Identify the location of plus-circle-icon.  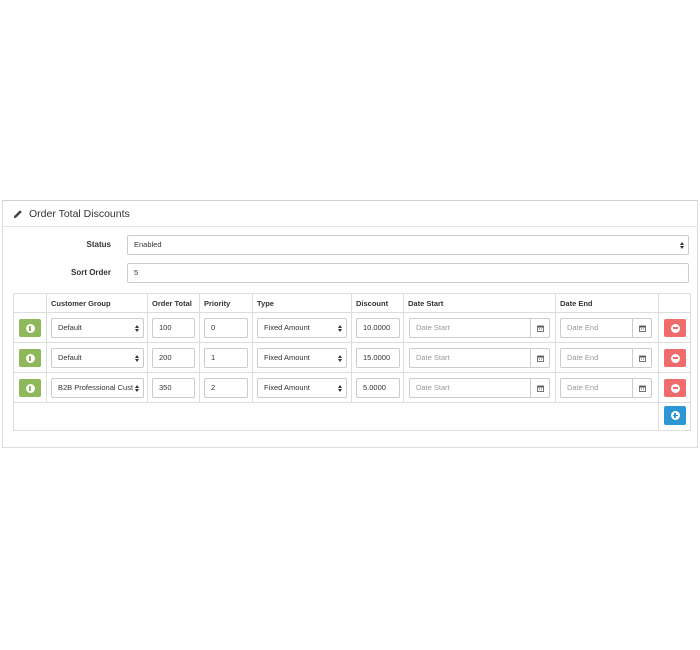
(675, 415).